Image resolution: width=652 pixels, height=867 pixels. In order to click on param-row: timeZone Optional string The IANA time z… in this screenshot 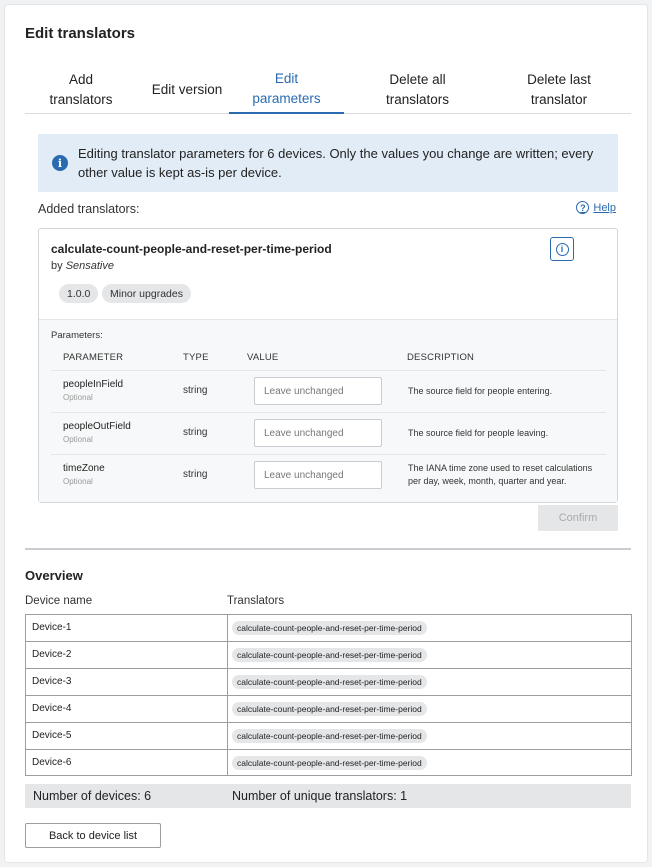, I will do `click(328, 475)`.